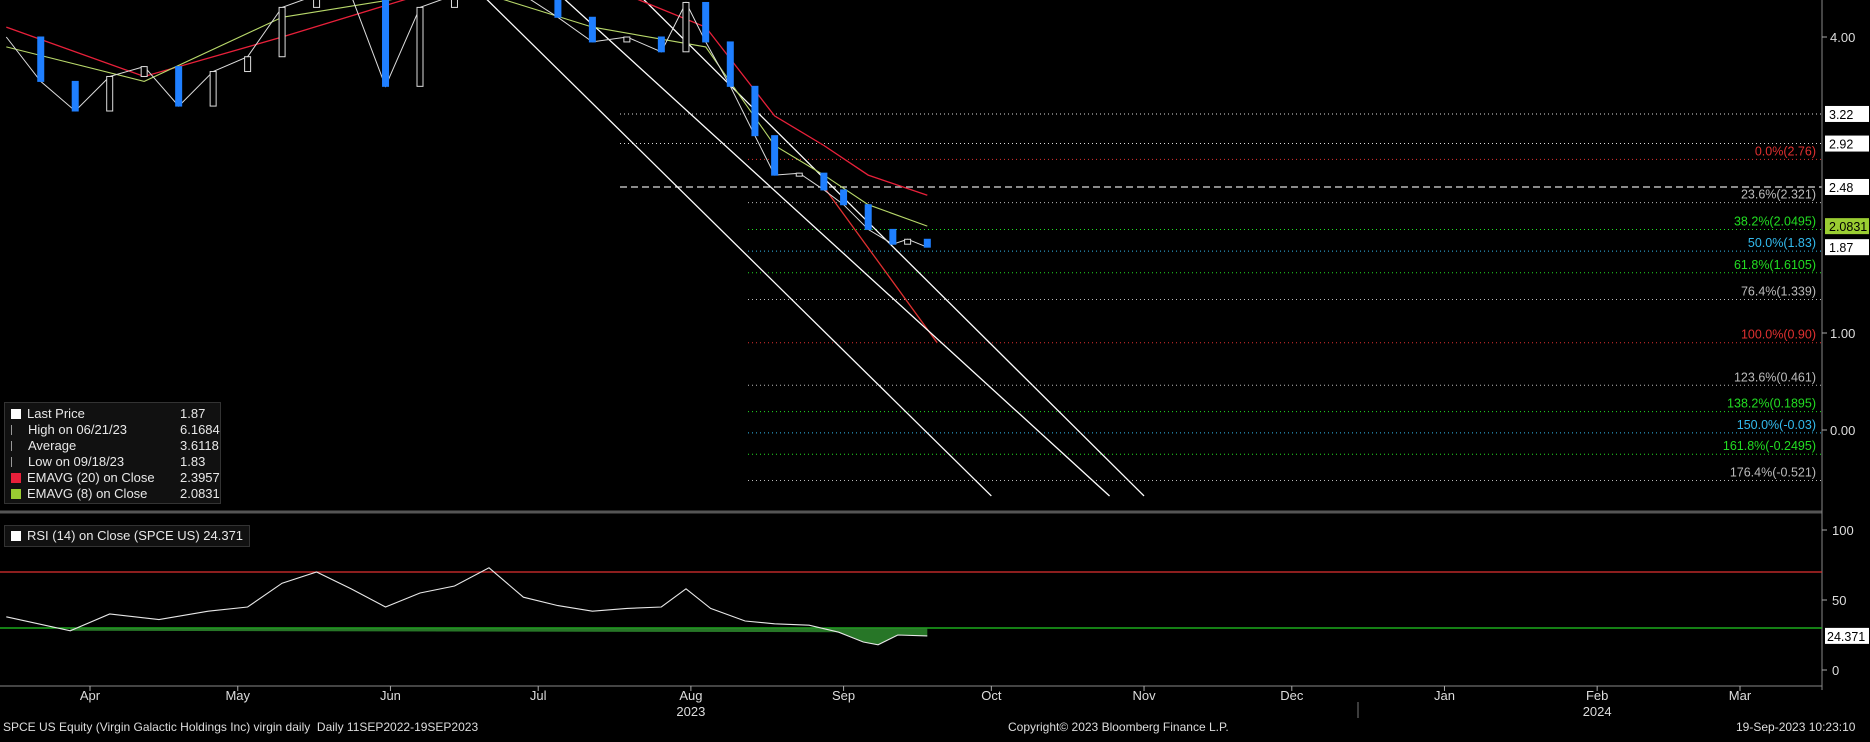  What do you see at coordinates (115, 478) in the screenshot?
I see `legend-item: EMAVG (20) on Close 2.3957` at bounding box center [115, 478].